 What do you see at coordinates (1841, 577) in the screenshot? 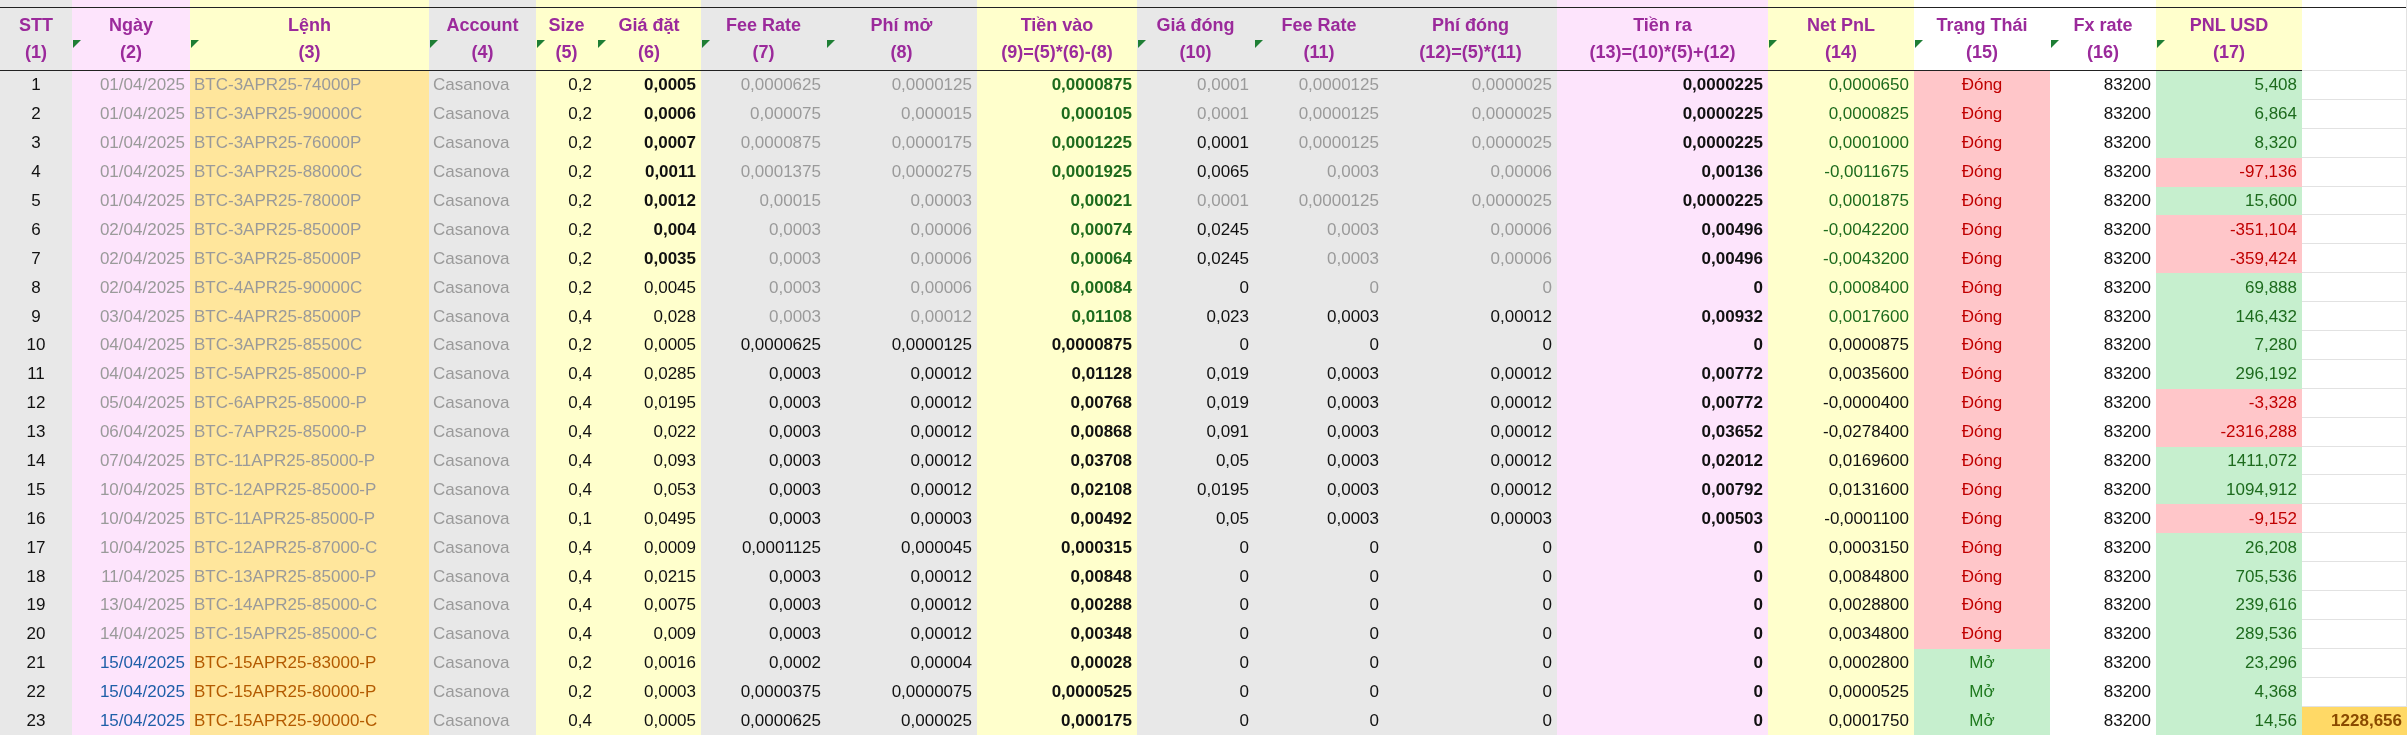
I see `table-cell: 0,0084800` at bounding box center [1841, 577].